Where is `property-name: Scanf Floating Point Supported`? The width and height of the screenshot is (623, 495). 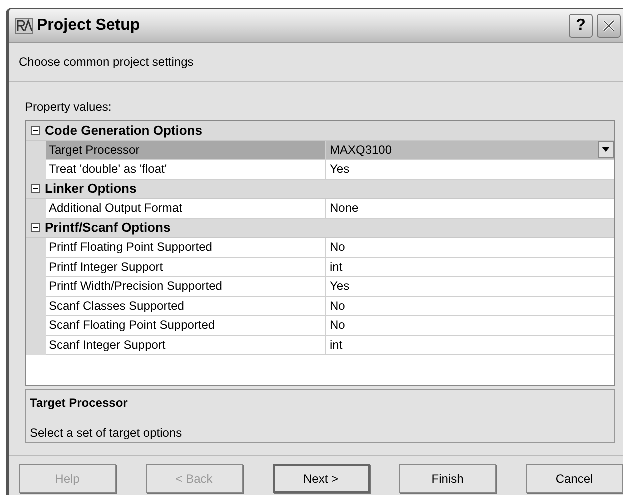
property-name: Scanf Floating Point Supported is located at coordinates (186, 326).